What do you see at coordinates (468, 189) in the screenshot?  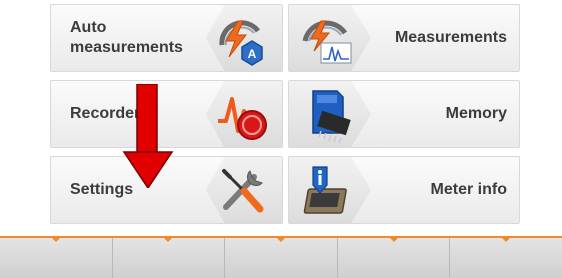 I see `meter-info-label: Meter info` at bounding box center [468, 189].